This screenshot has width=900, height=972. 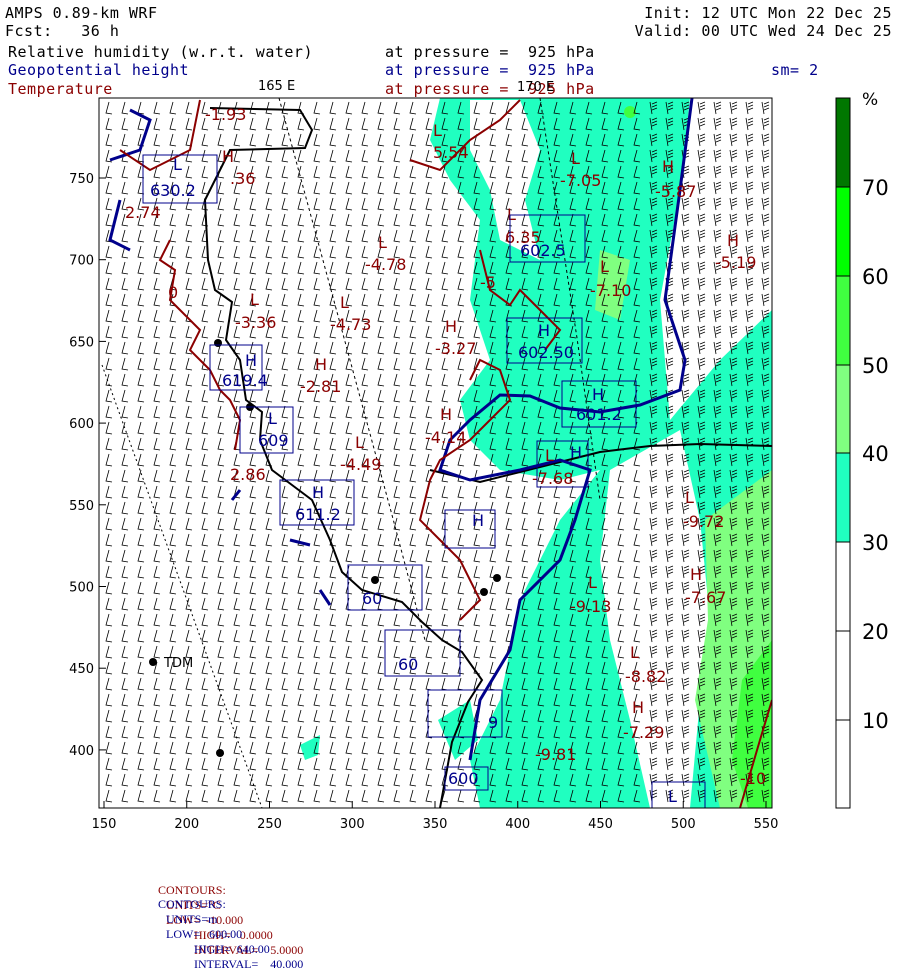 What do you see at coordinates (638, 707) in the screenshot?
I see `temperature-label: H` at bounding box center [638, 707].